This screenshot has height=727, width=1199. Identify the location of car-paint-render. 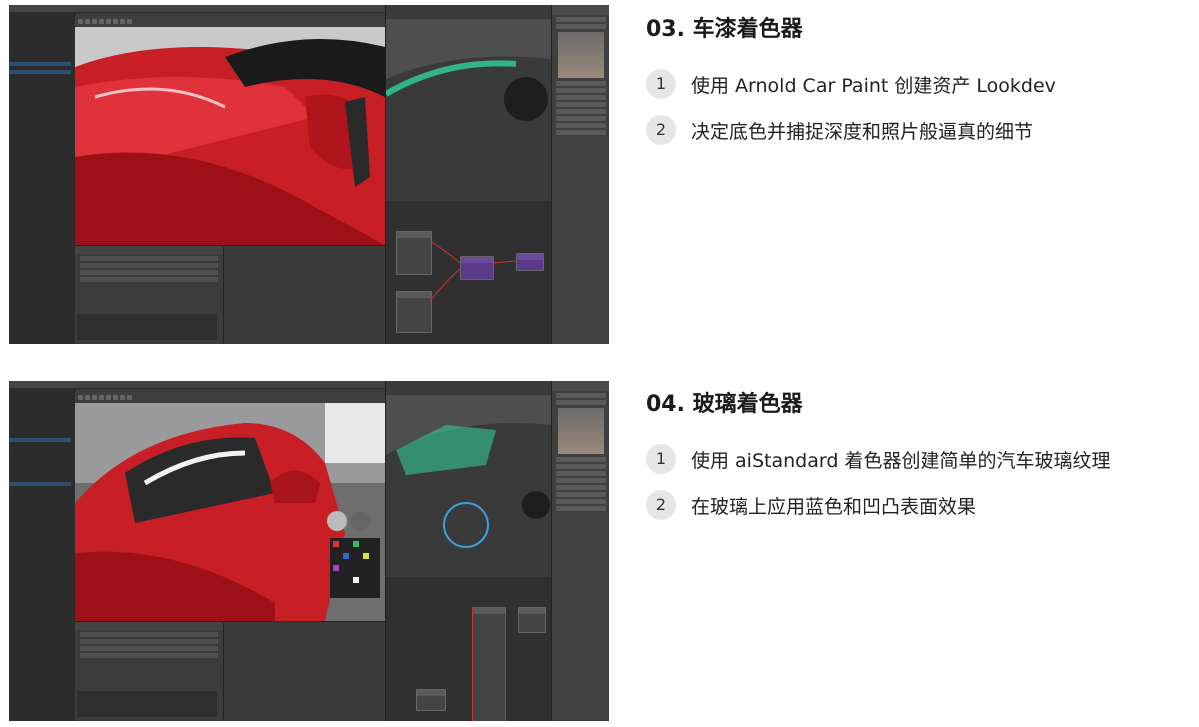
(230, 136).